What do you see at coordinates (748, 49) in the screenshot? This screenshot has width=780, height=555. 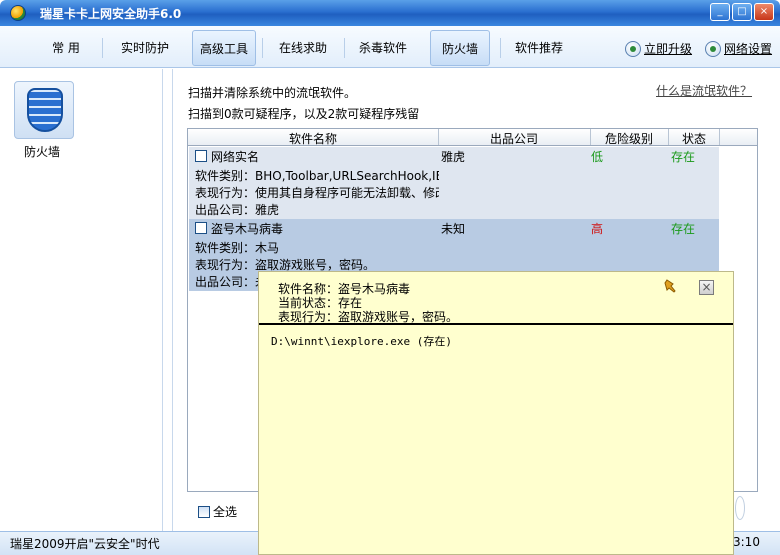 I see `network-settings-label: 网络设置` at bounding box center [748, 49].